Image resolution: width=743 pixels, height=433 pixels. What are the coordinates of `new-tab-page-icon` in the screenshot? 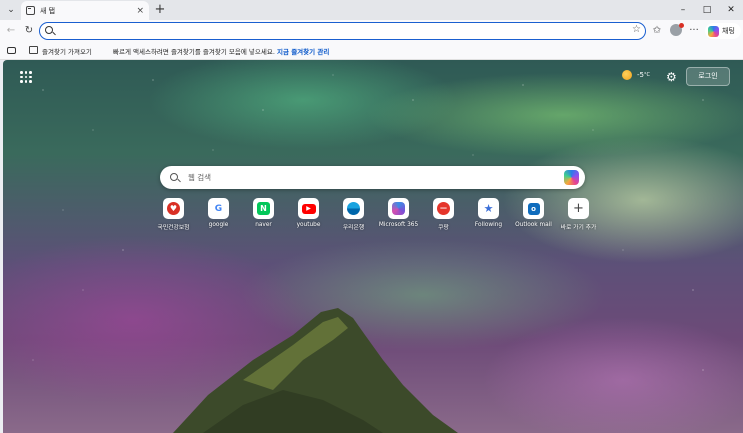 It's located at (30, 10).